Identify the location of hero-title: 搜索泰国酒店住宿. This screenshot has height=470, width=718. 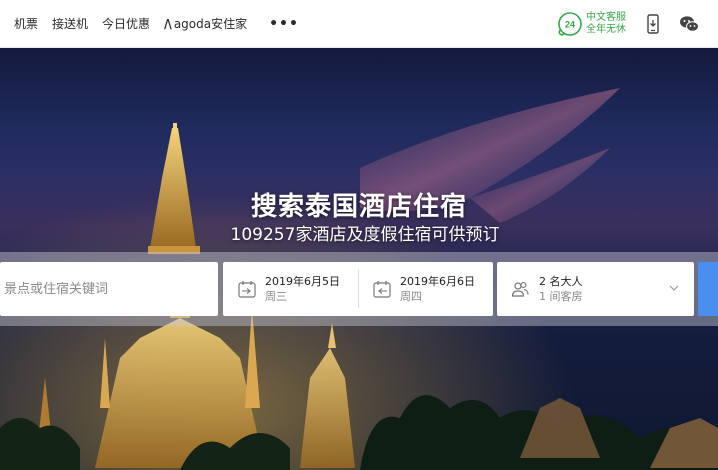
(358, 207).